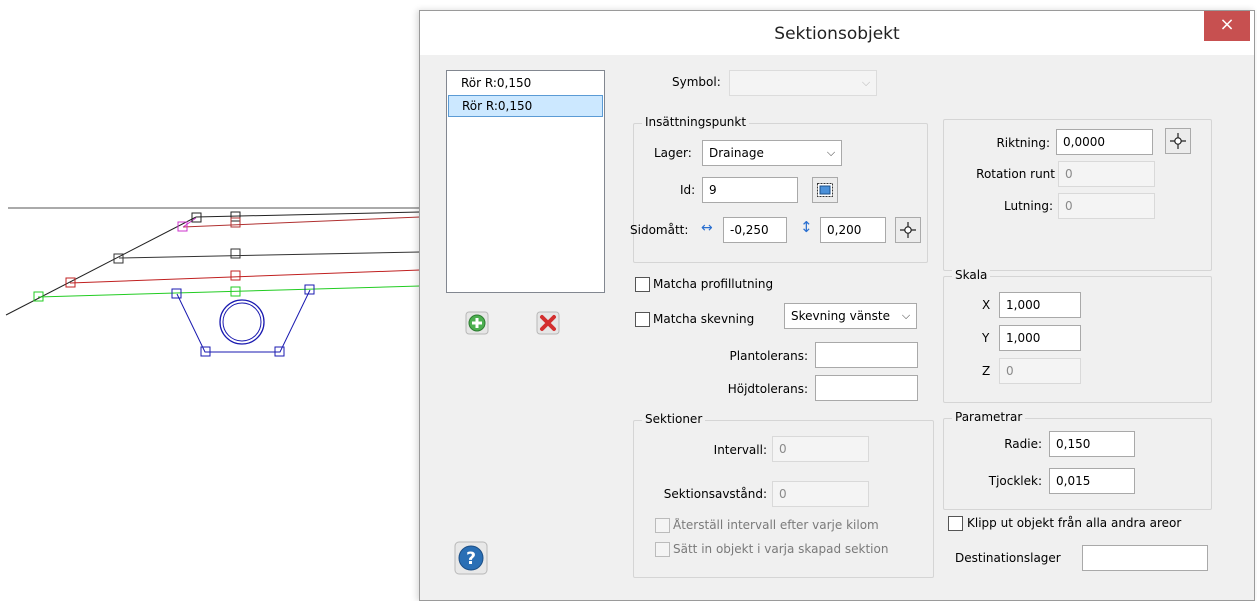 This screenshot has width=1257, height=601. I want to click on help-icon: ?, so click(471, 558).